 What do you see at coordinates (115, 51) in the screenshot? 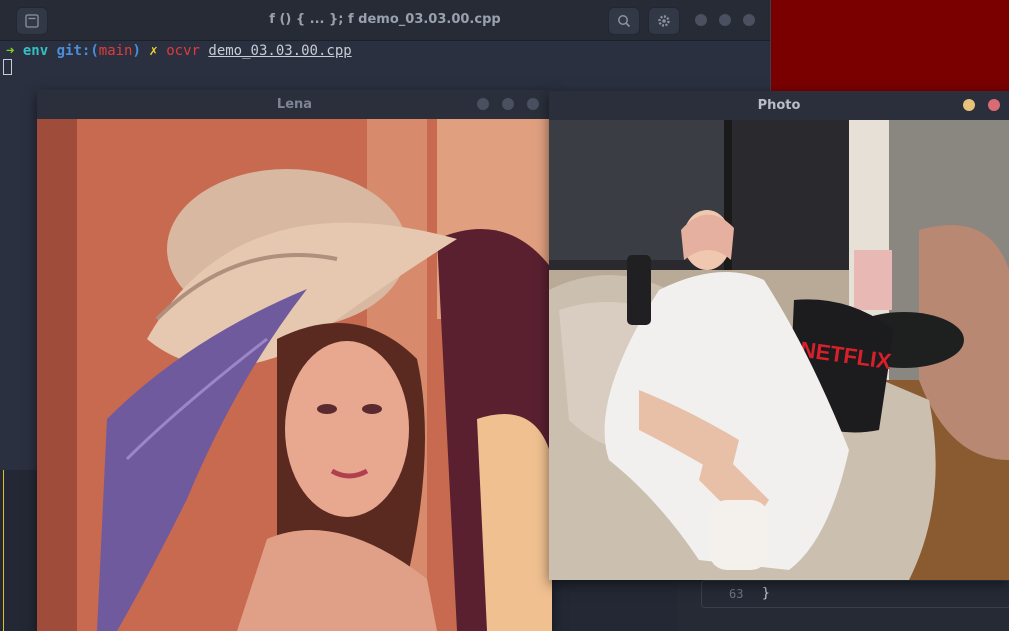
I see `prompt-branch: main` at bounding box center [115, 51].